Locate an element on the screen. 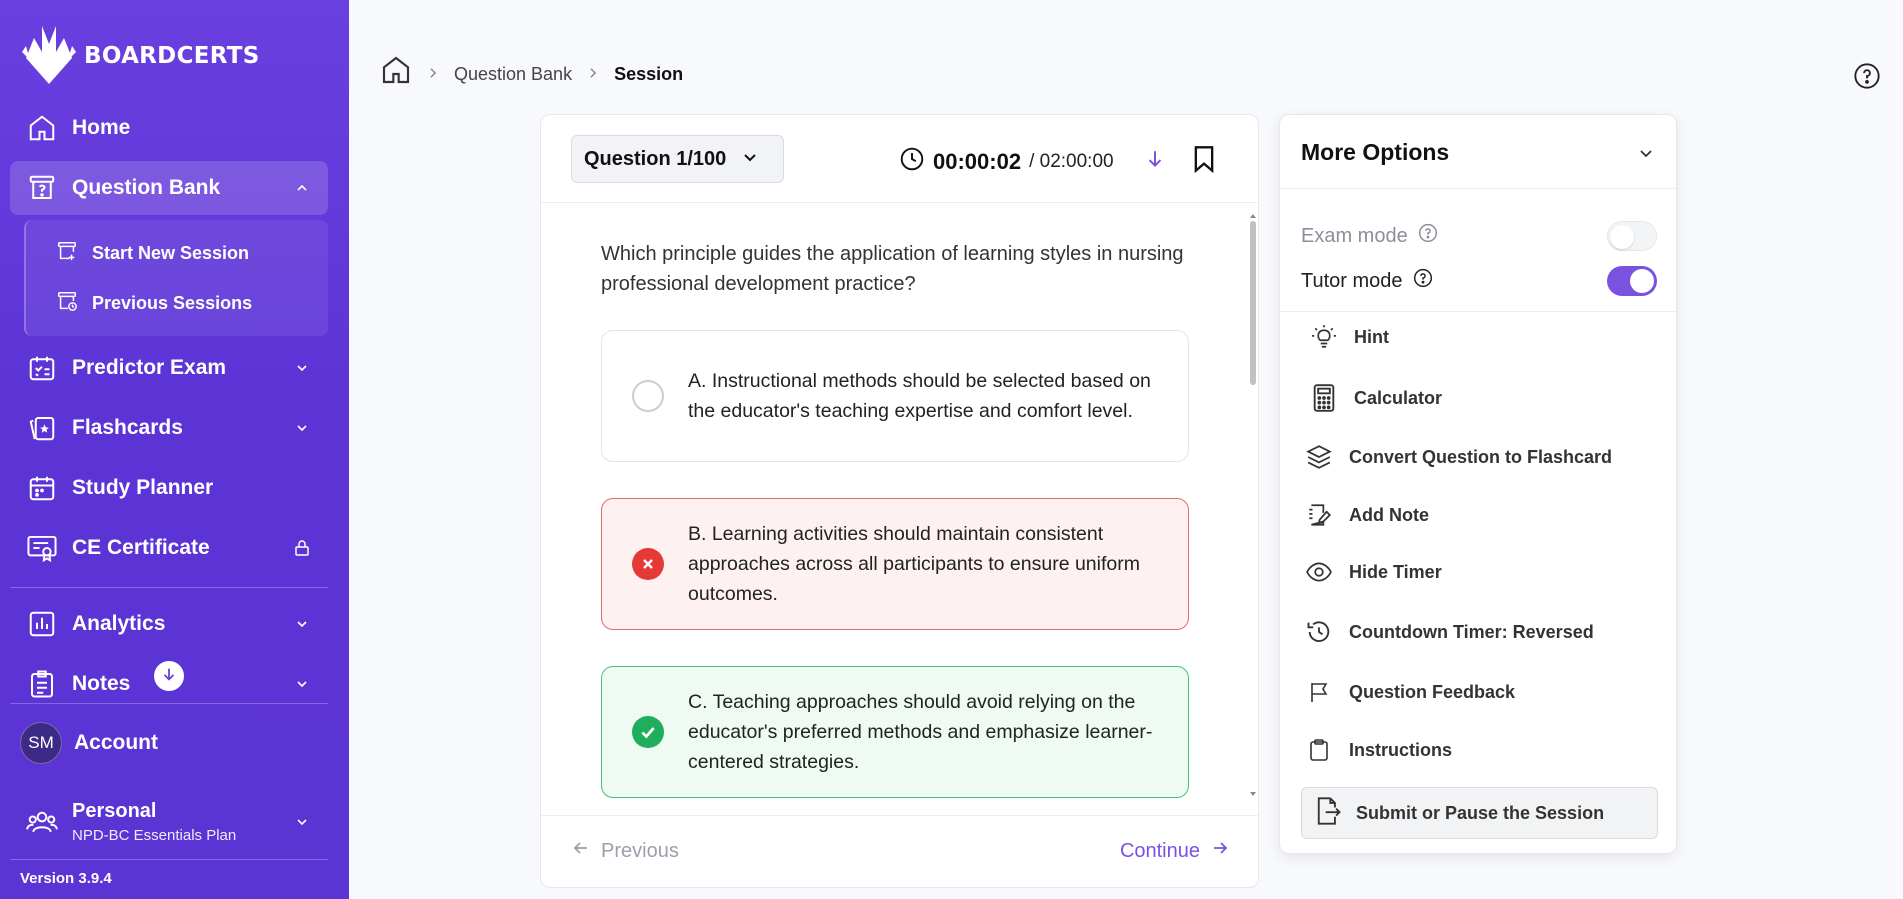  tutor-mode-toggle is located at coordinates (1632, 281).